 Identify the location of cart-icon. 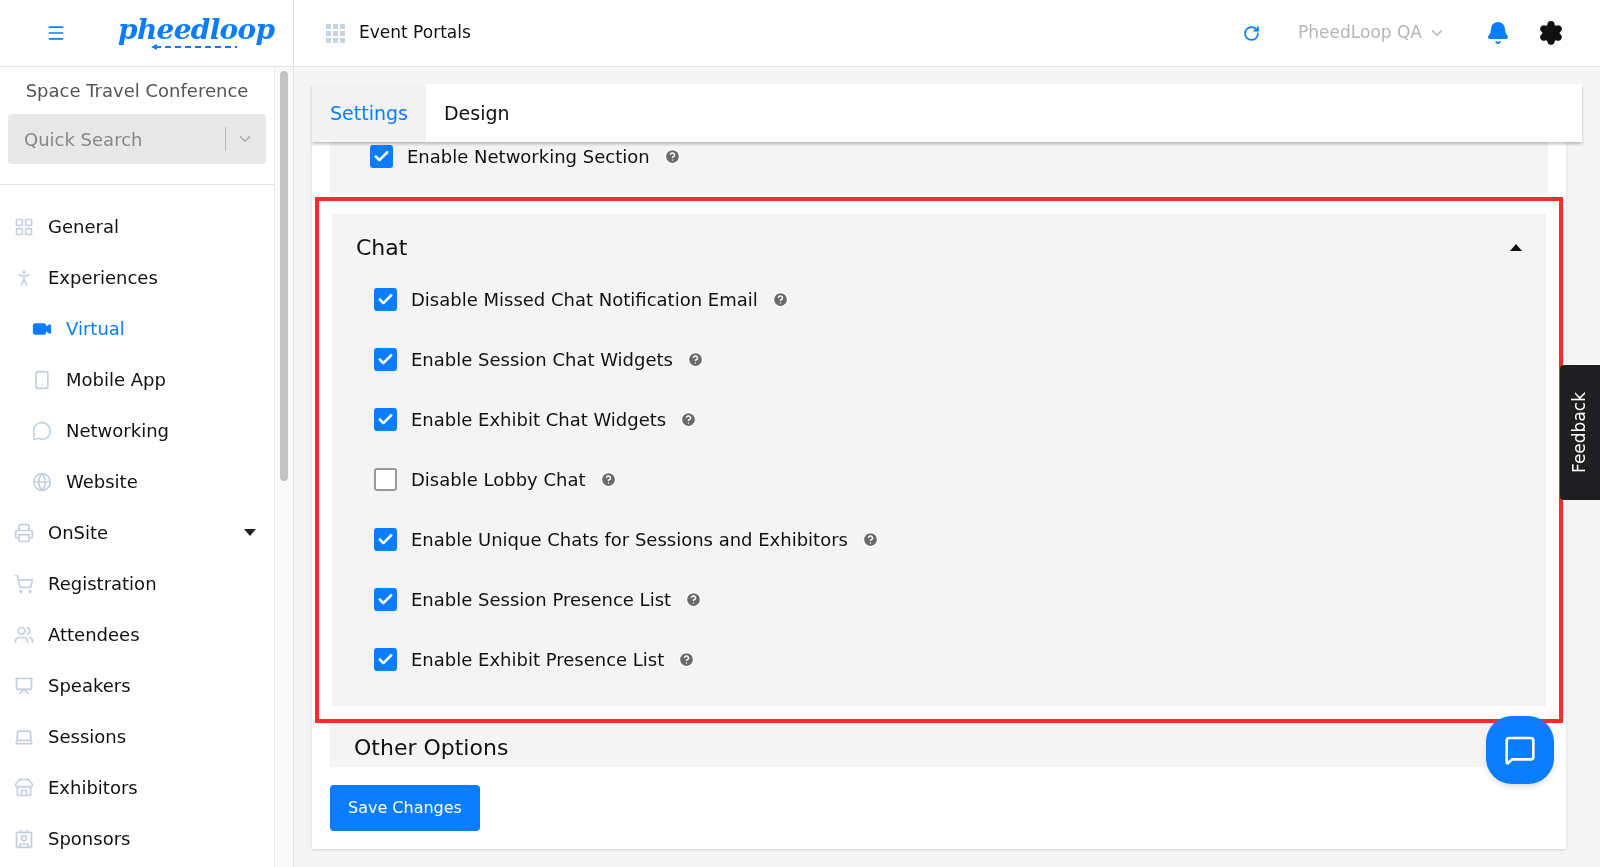
(24, 583).